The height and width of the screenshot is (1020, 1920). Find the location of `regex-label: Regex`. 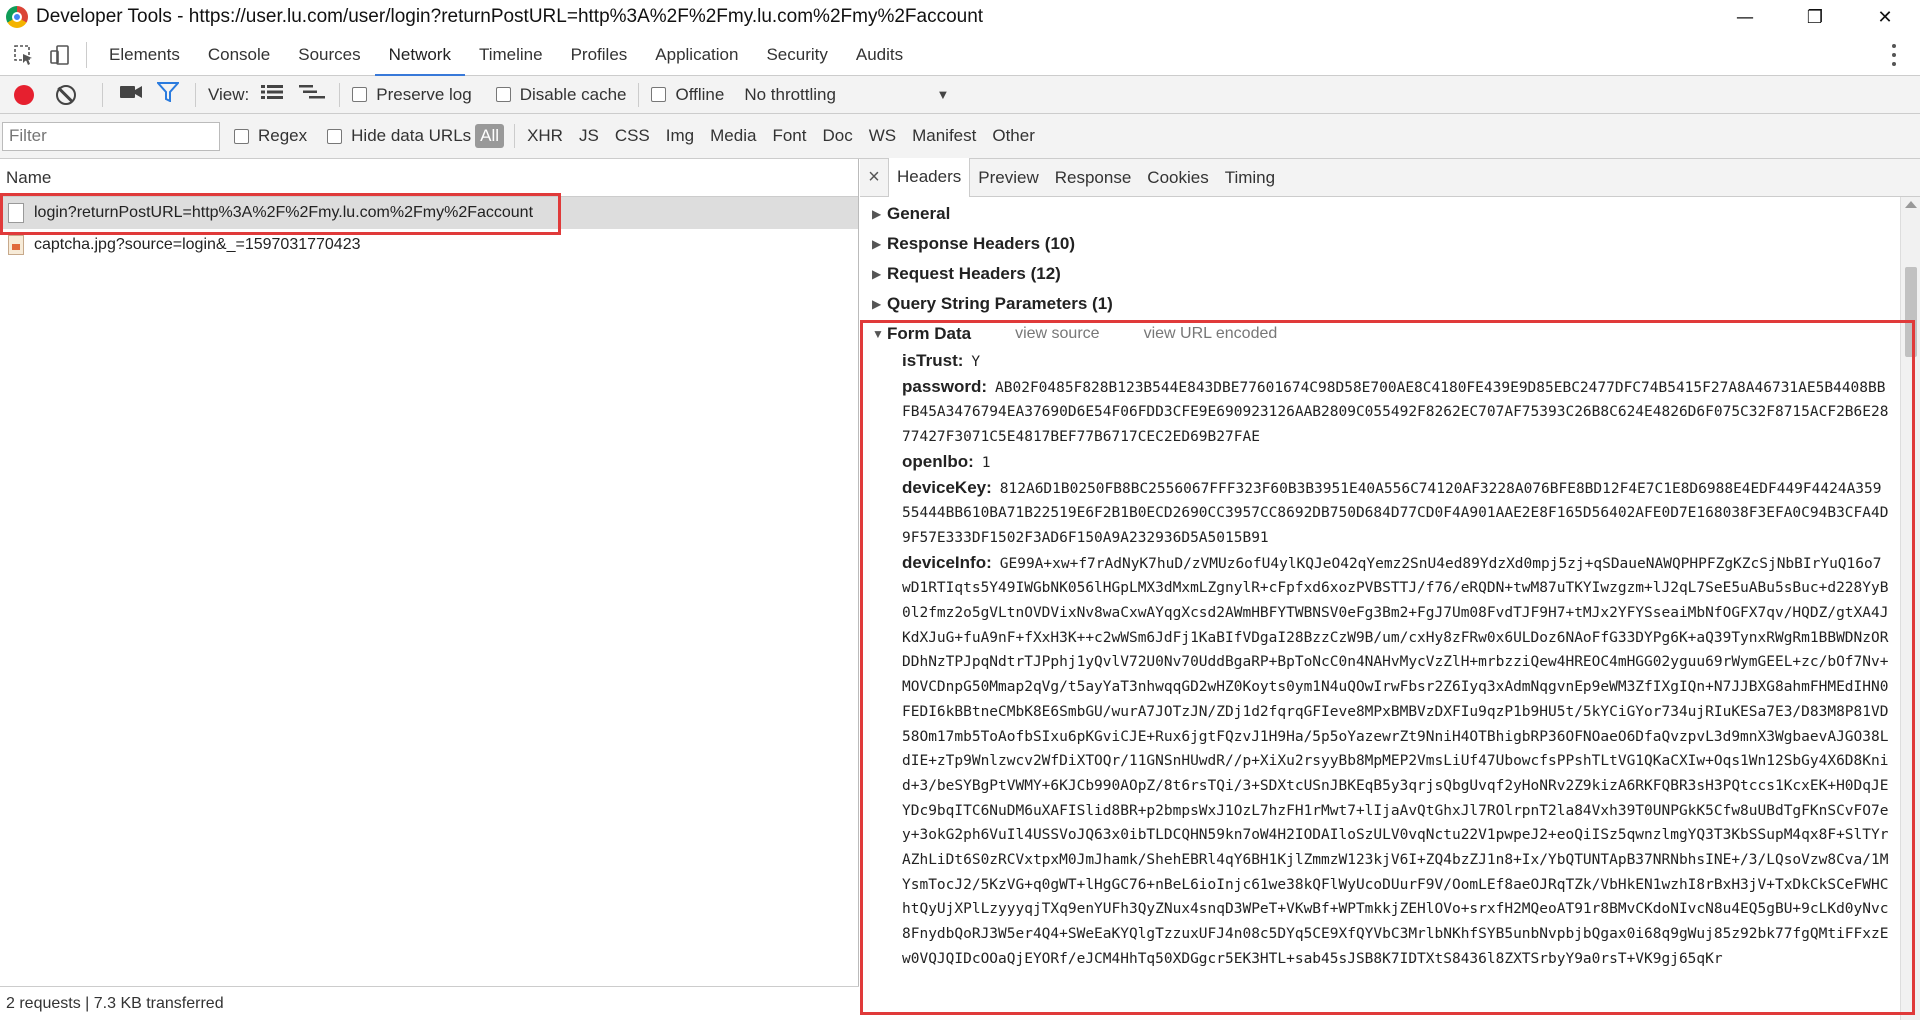

regex-label: Regex is located at coordinates (283, 135).